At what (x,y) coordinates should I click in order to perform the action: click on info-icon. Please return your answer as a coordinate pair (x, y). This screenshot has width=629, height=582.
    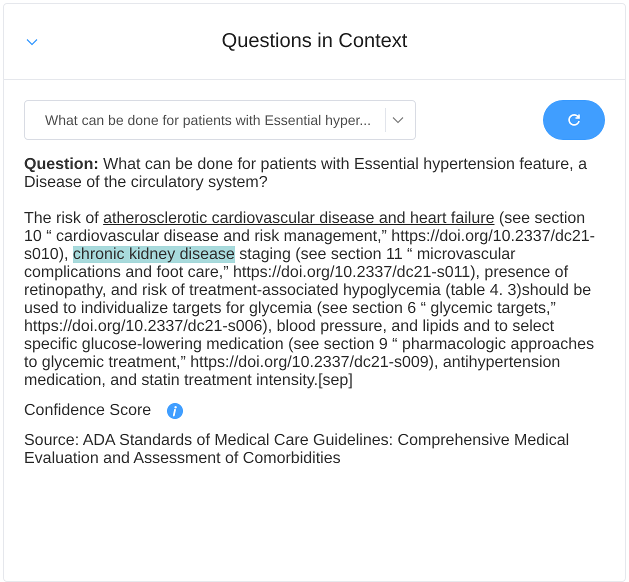
    Looking at the image, I should click on (175, 411).